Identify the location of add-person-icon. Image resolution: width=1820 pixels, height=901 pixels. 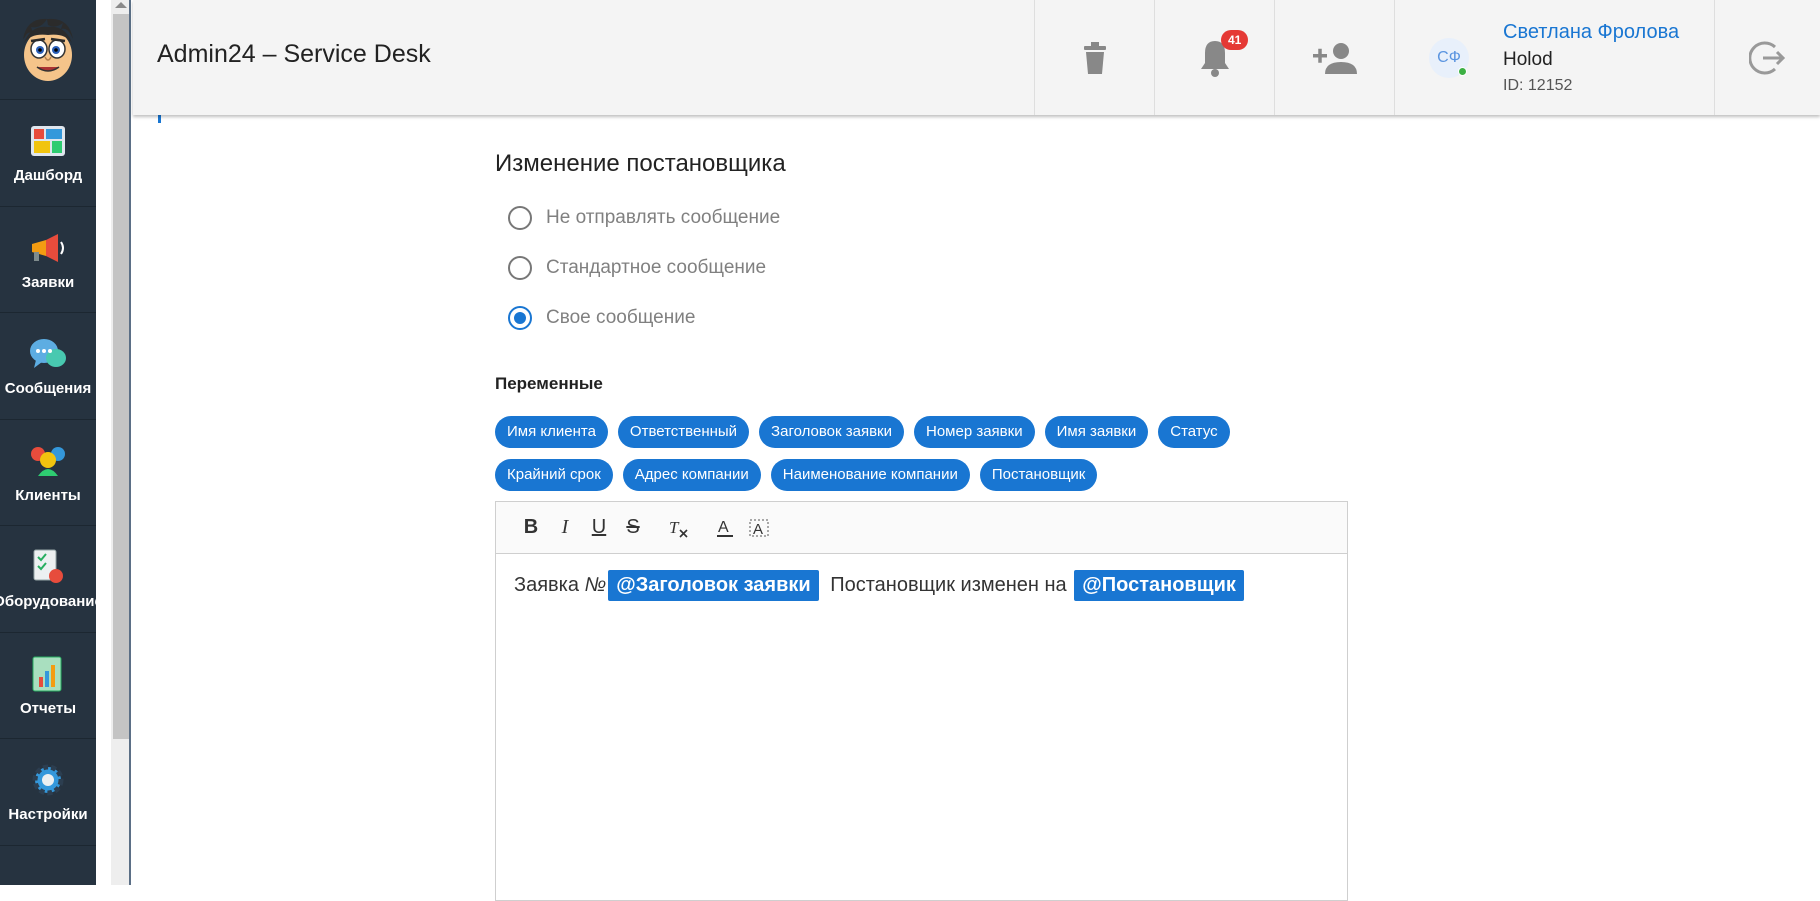
(1334, 58).